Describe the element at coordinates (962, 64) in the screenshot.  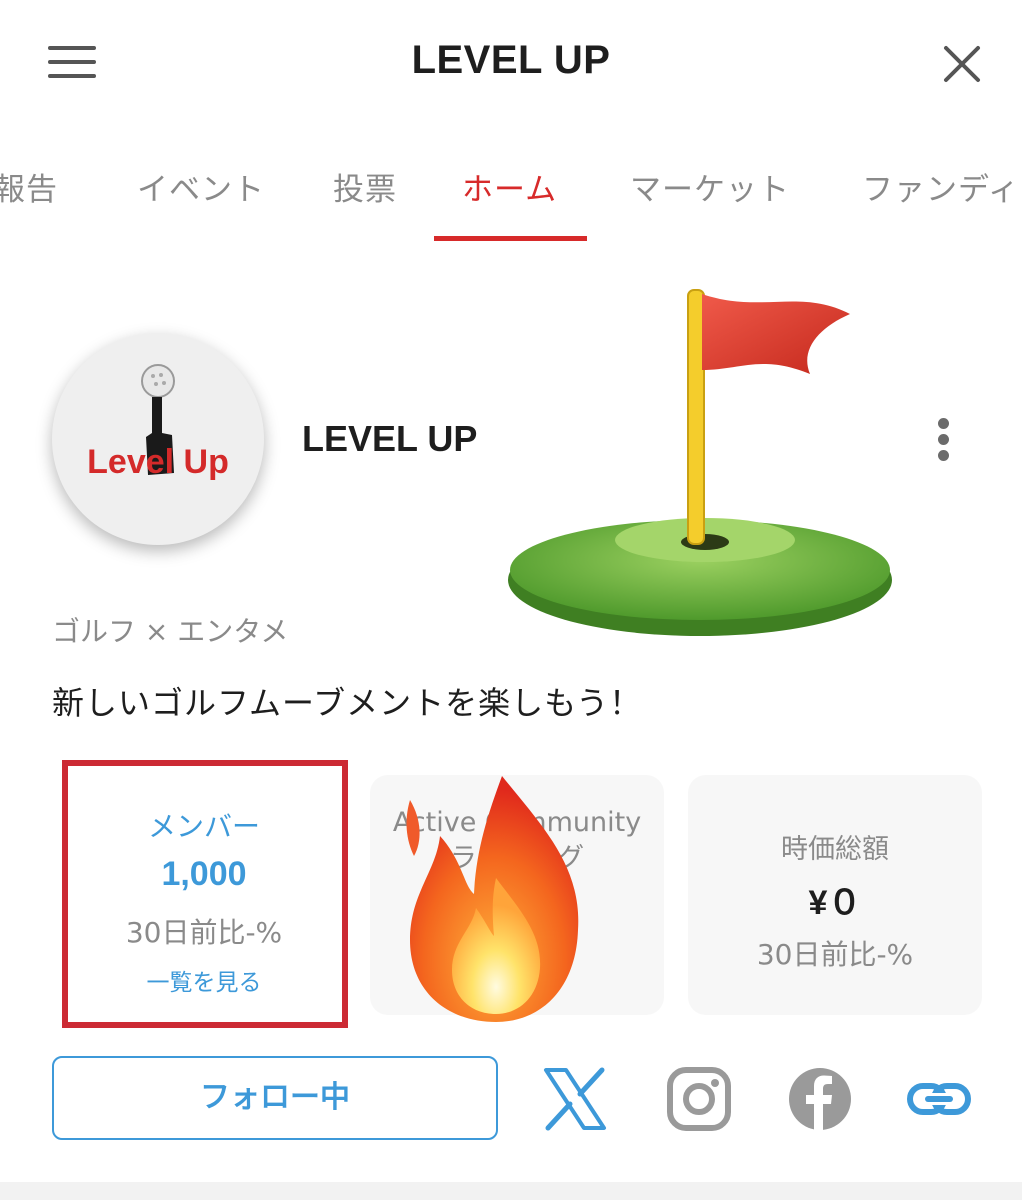
I see `close-icon` at that location.